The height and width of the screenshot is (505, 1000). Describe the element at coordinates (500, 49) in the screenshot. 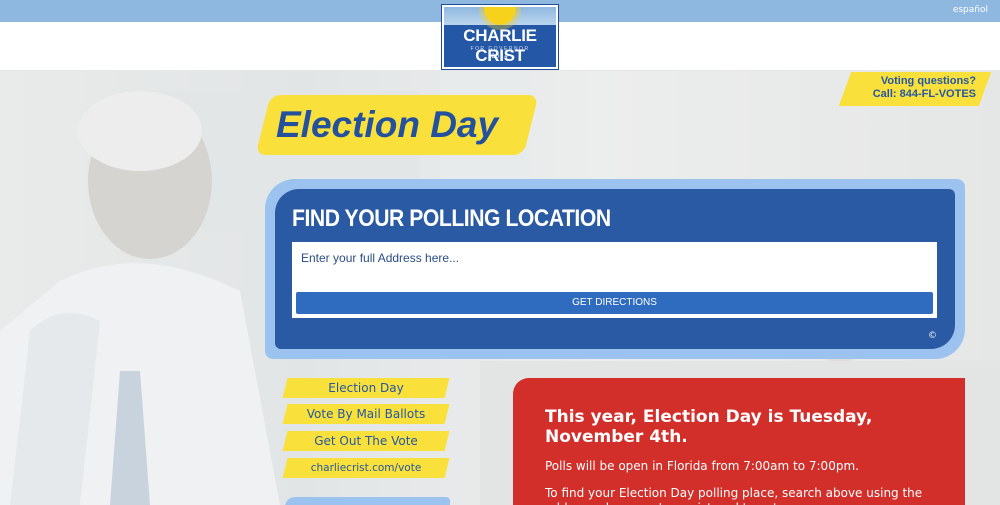

I see `logo-subtitle: FOR GOVERNOR` at that location.